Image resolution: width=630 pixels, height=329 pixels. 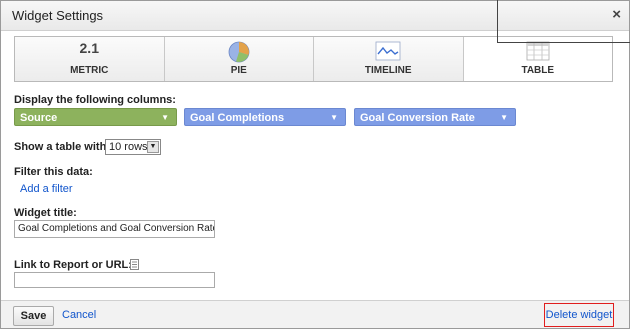 What do you see at coordinates (95, 100) in the screenshot?
I see `columns-label: Display the following columns:` at bounding box center [95, 100].